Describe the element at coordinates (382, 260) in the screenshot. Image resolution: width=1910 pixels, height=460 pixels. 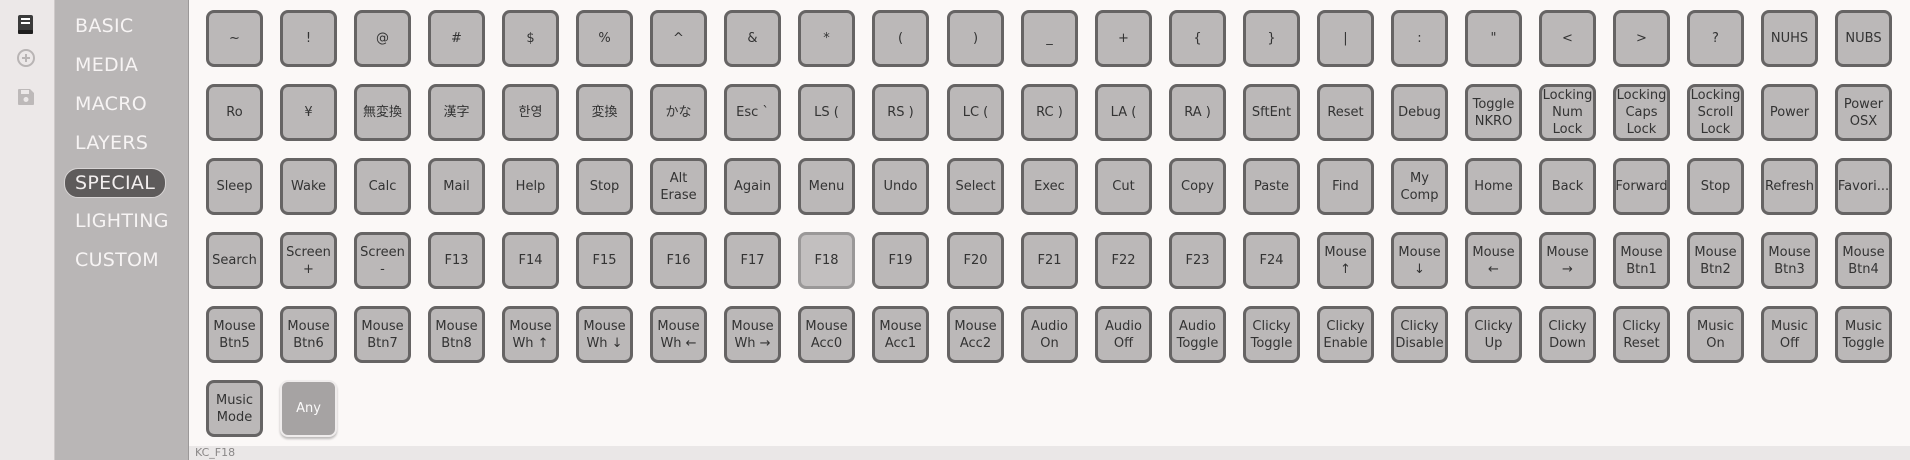
I see `key-screen--: Screen -` at that location.